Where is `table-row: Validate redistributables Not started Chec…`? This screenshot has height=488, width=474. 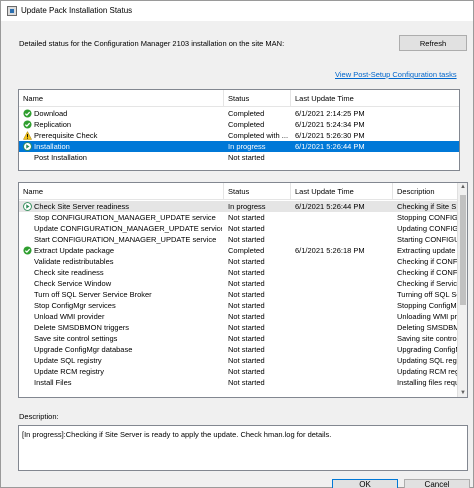
table-row: Validate redistributables Not started Chec… is located at coordinates (243, 261).